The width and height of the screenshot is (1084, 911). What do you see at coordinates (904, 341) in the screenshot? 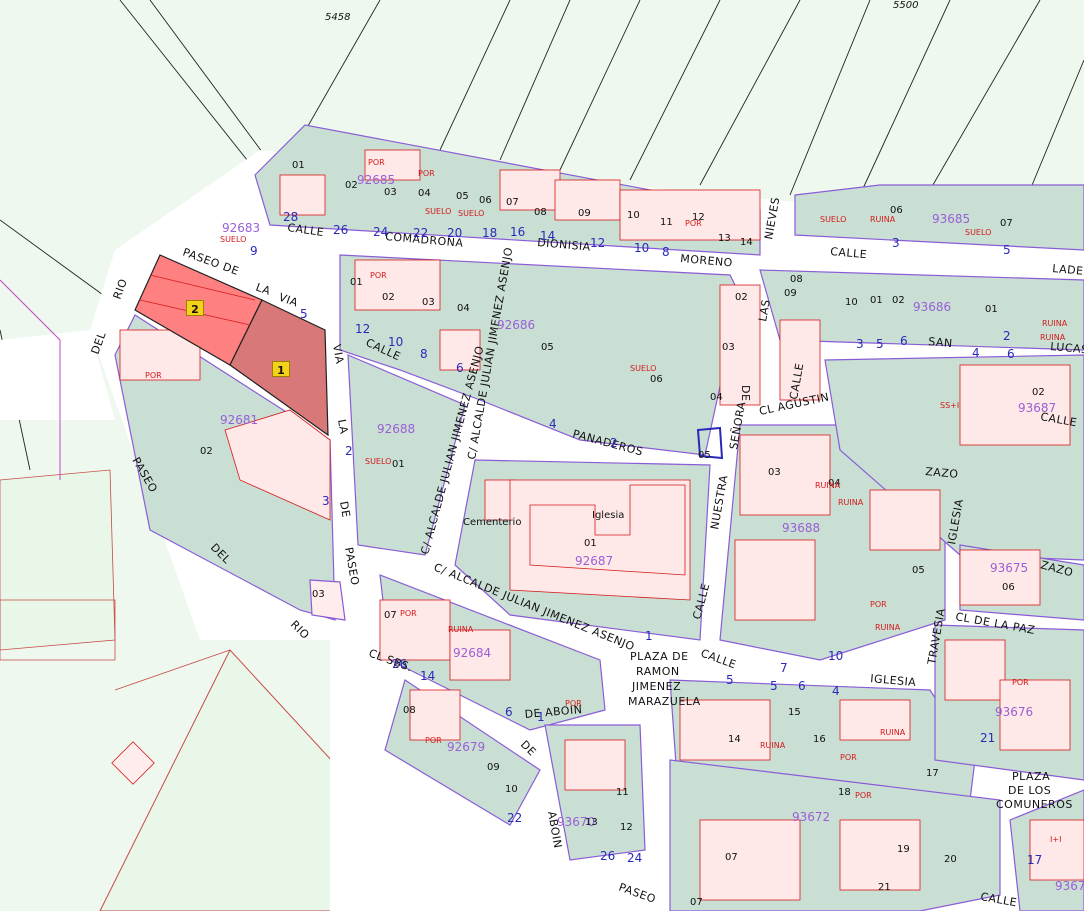
I see `house-number: 6` at bounding box center [904, 341].